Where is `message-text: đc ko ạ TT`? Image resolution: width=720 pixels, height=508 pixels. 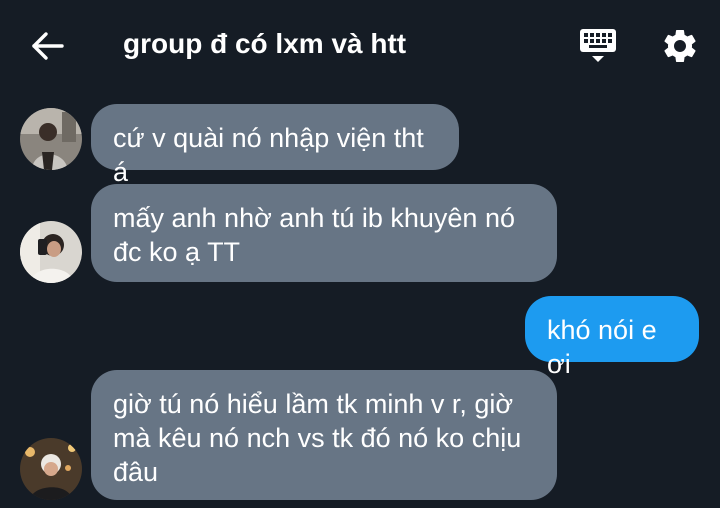
message-text: đc ko ạ TT is located at coordinates (177, 252).